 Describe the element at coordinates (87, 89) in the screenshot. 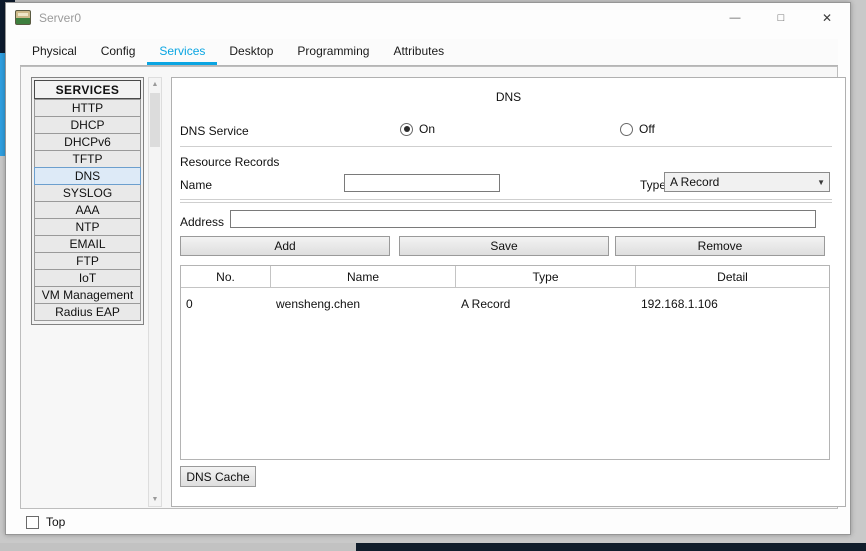

I see `sidebar-header: SERVICES` at that location.